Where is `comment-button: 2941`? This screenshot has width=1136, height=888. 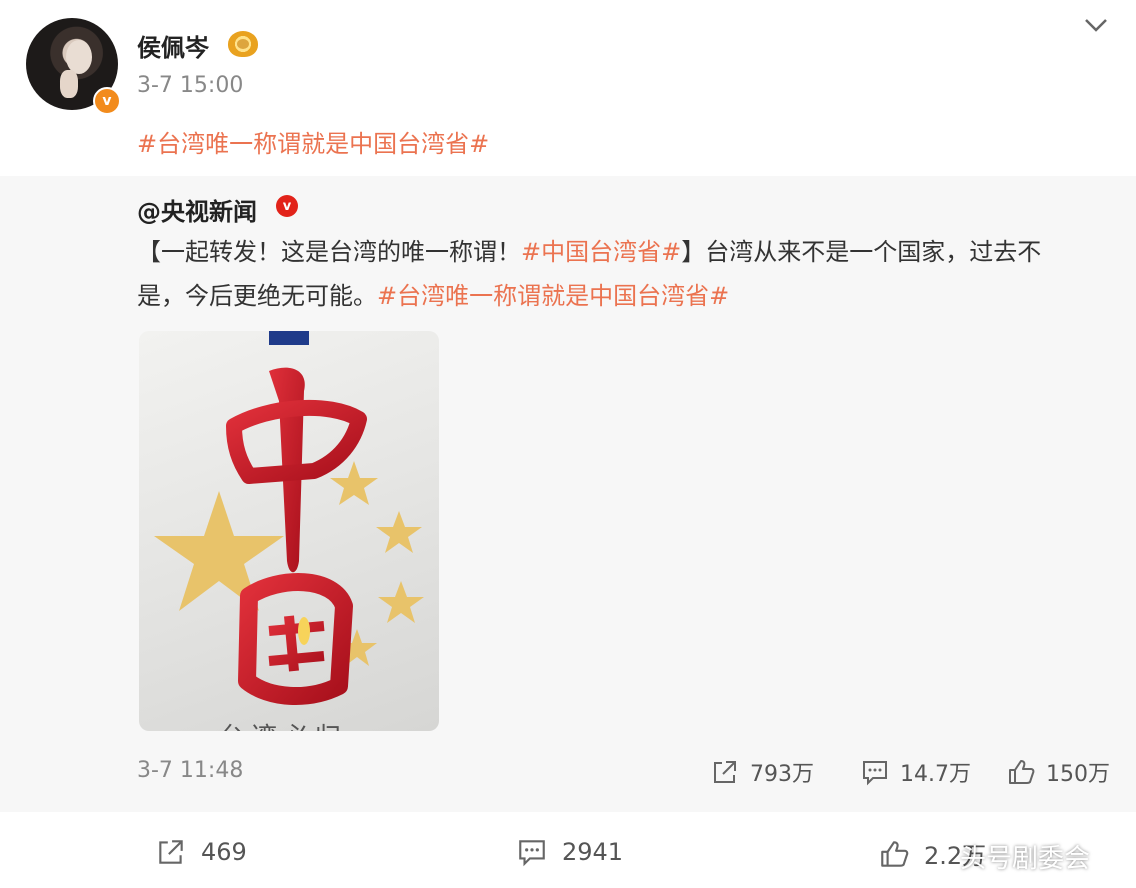
comment-button: 2941 is located at coordinates (569, 852).